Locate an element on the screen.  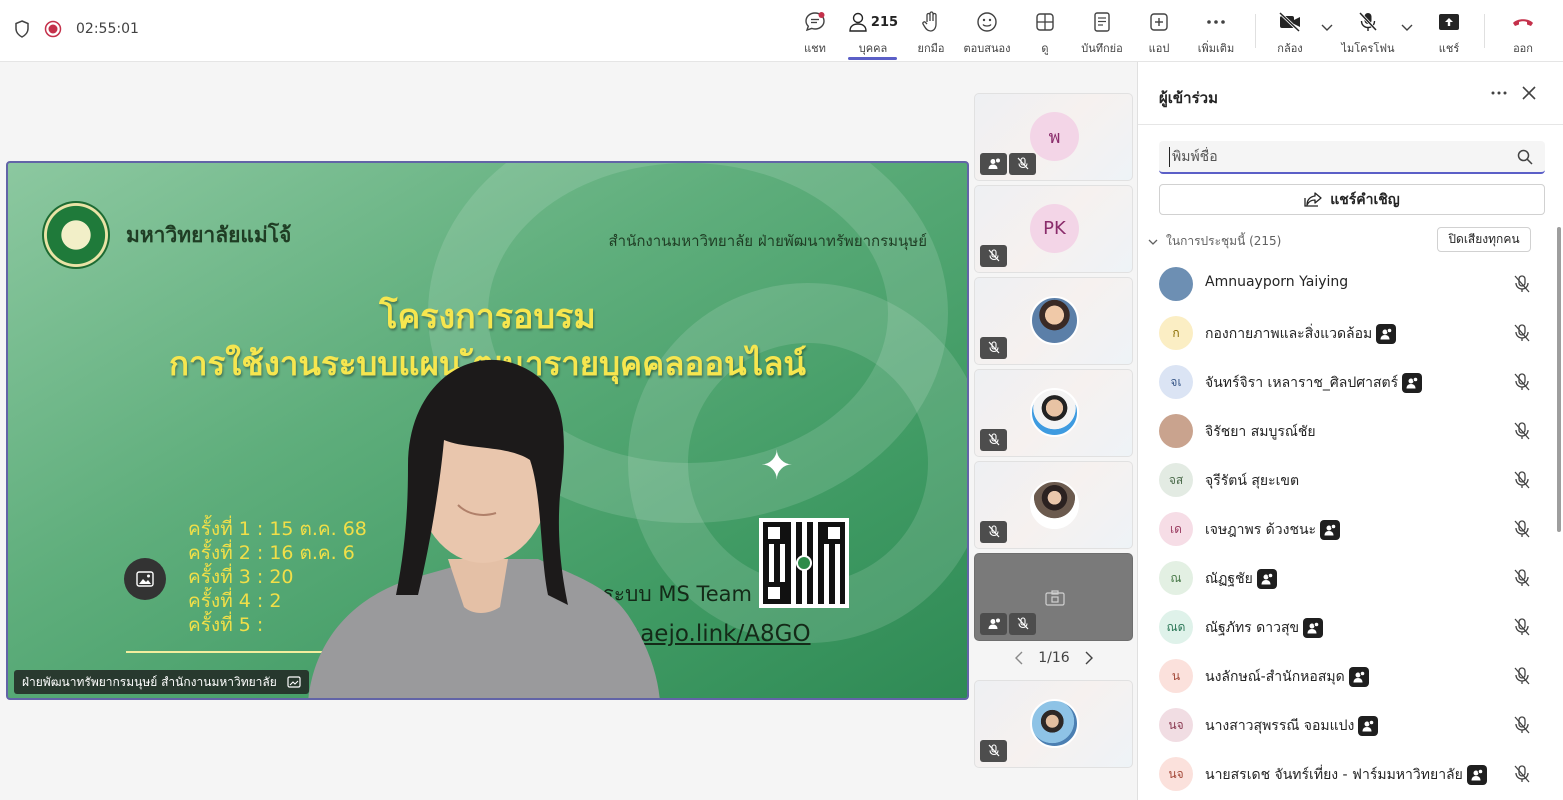
video-tile: พ is located at coordinates (1053, 137).